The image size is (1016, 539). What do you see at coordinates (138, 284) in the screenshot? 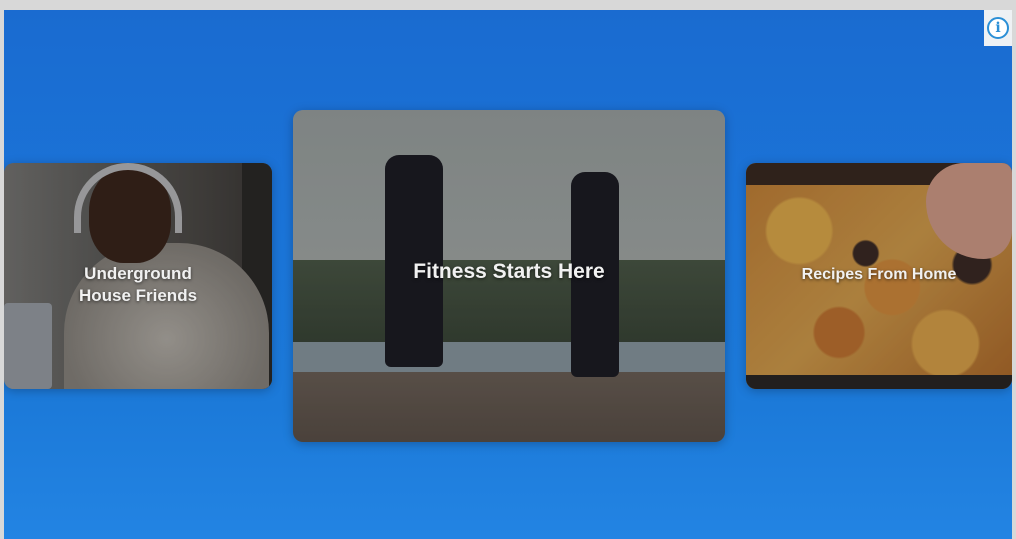
I see `card-title: Underground House Friends` at bounding box center [138, 284].